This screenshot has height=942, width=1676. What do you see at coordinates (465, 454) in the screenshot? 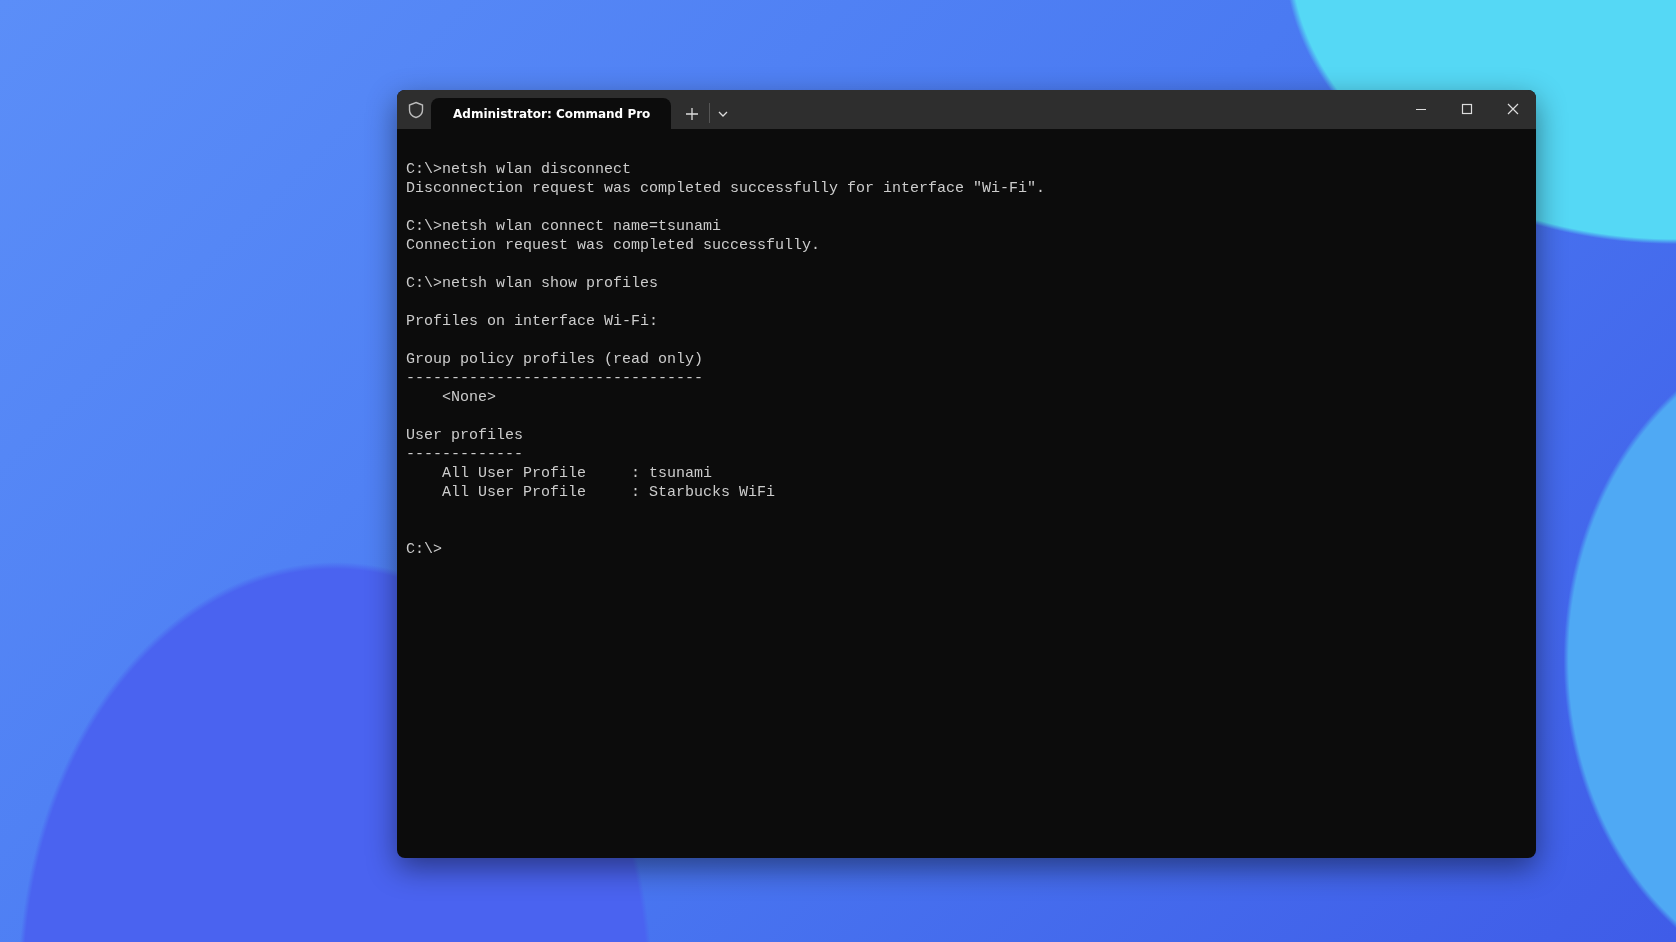
I see `terminal-line: -------------` at bounding box center [465, 454].